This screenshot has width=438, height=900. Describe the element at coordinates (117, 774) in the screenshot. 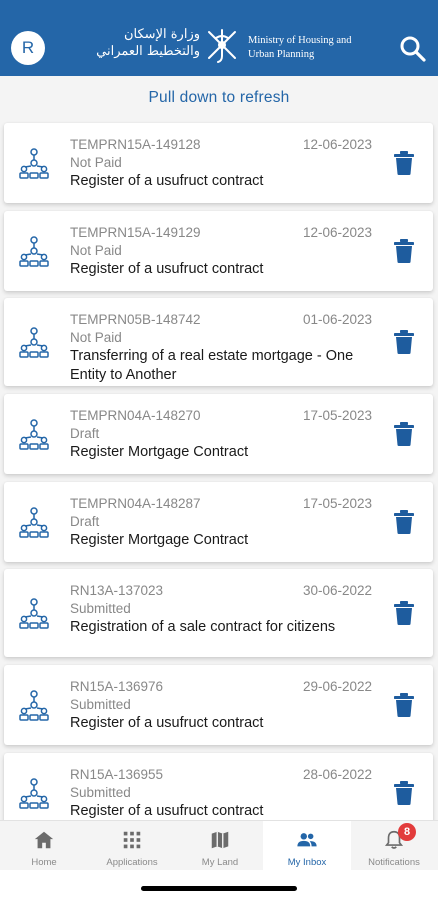

I see `application-number: RN15A-136955` at that location.